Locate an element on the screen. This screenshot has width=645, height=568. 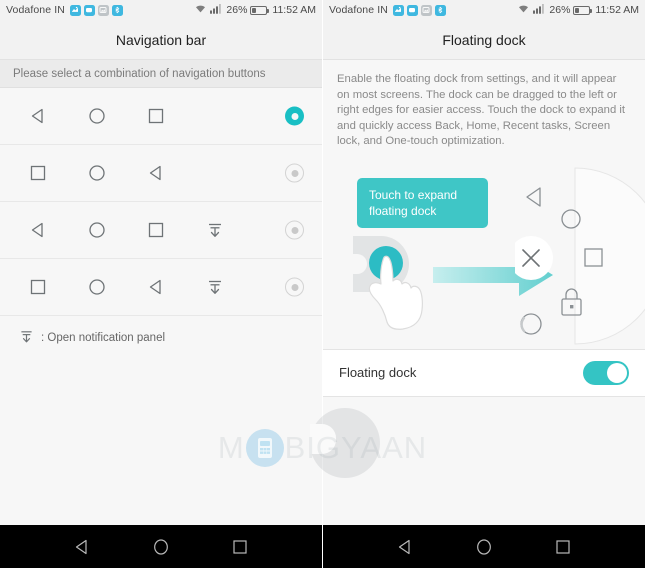
system-navigation-bar-right is located at coordinates (484, 546).